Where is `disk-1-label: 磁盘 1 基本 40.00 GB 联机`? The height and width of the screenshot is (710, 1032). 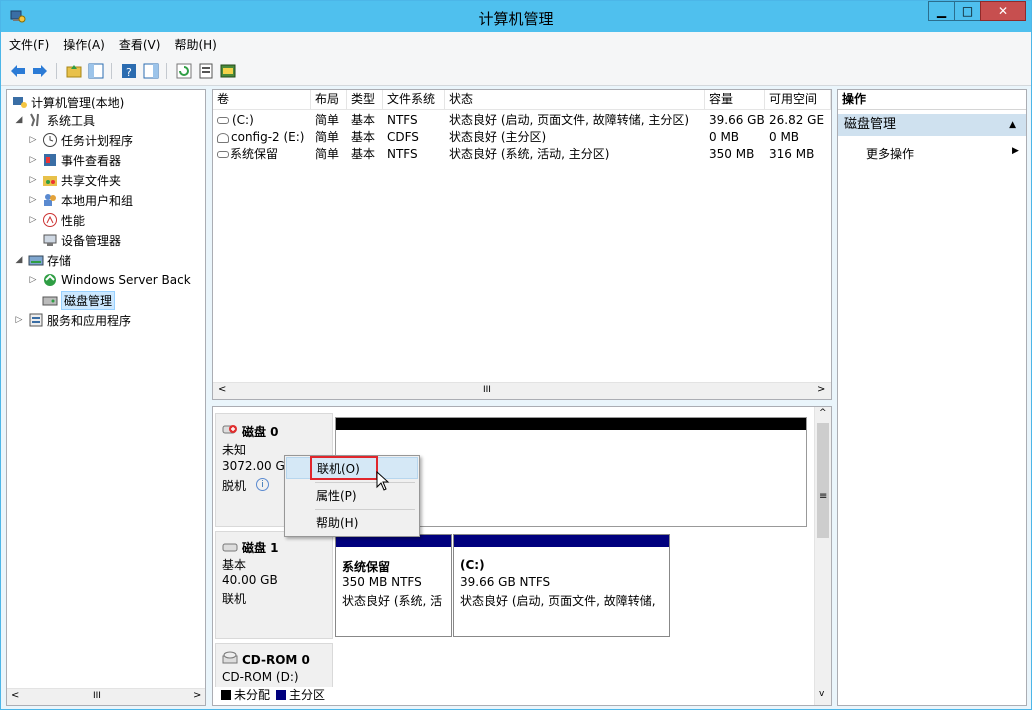 disk-1-label: 磁盘 1 基本 40.00 GB 联机 is located at coordinates (274, 585).